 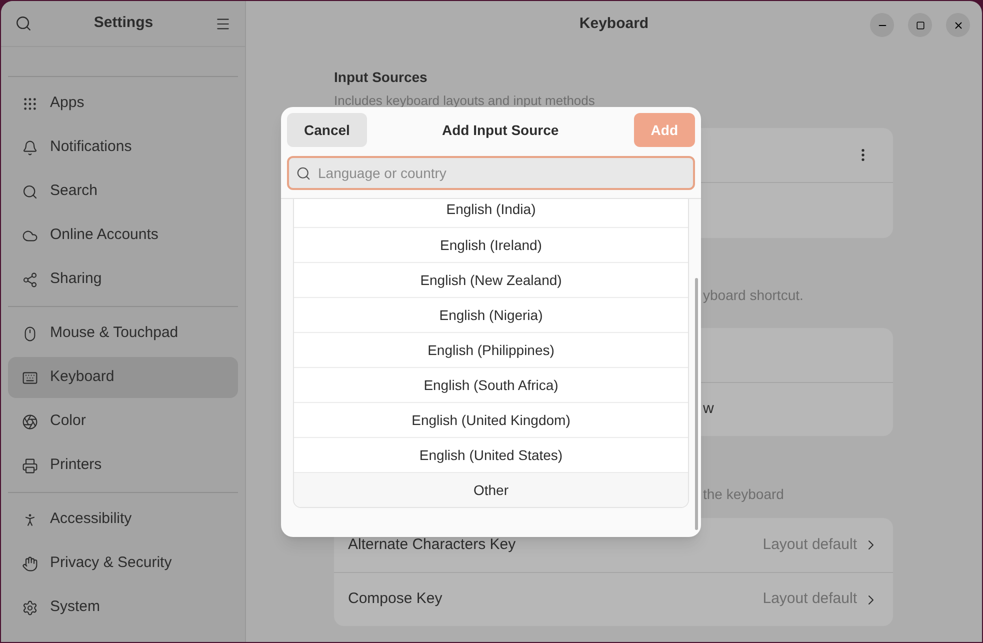 I want to click on grid-icon, so click(x=30, y=104).